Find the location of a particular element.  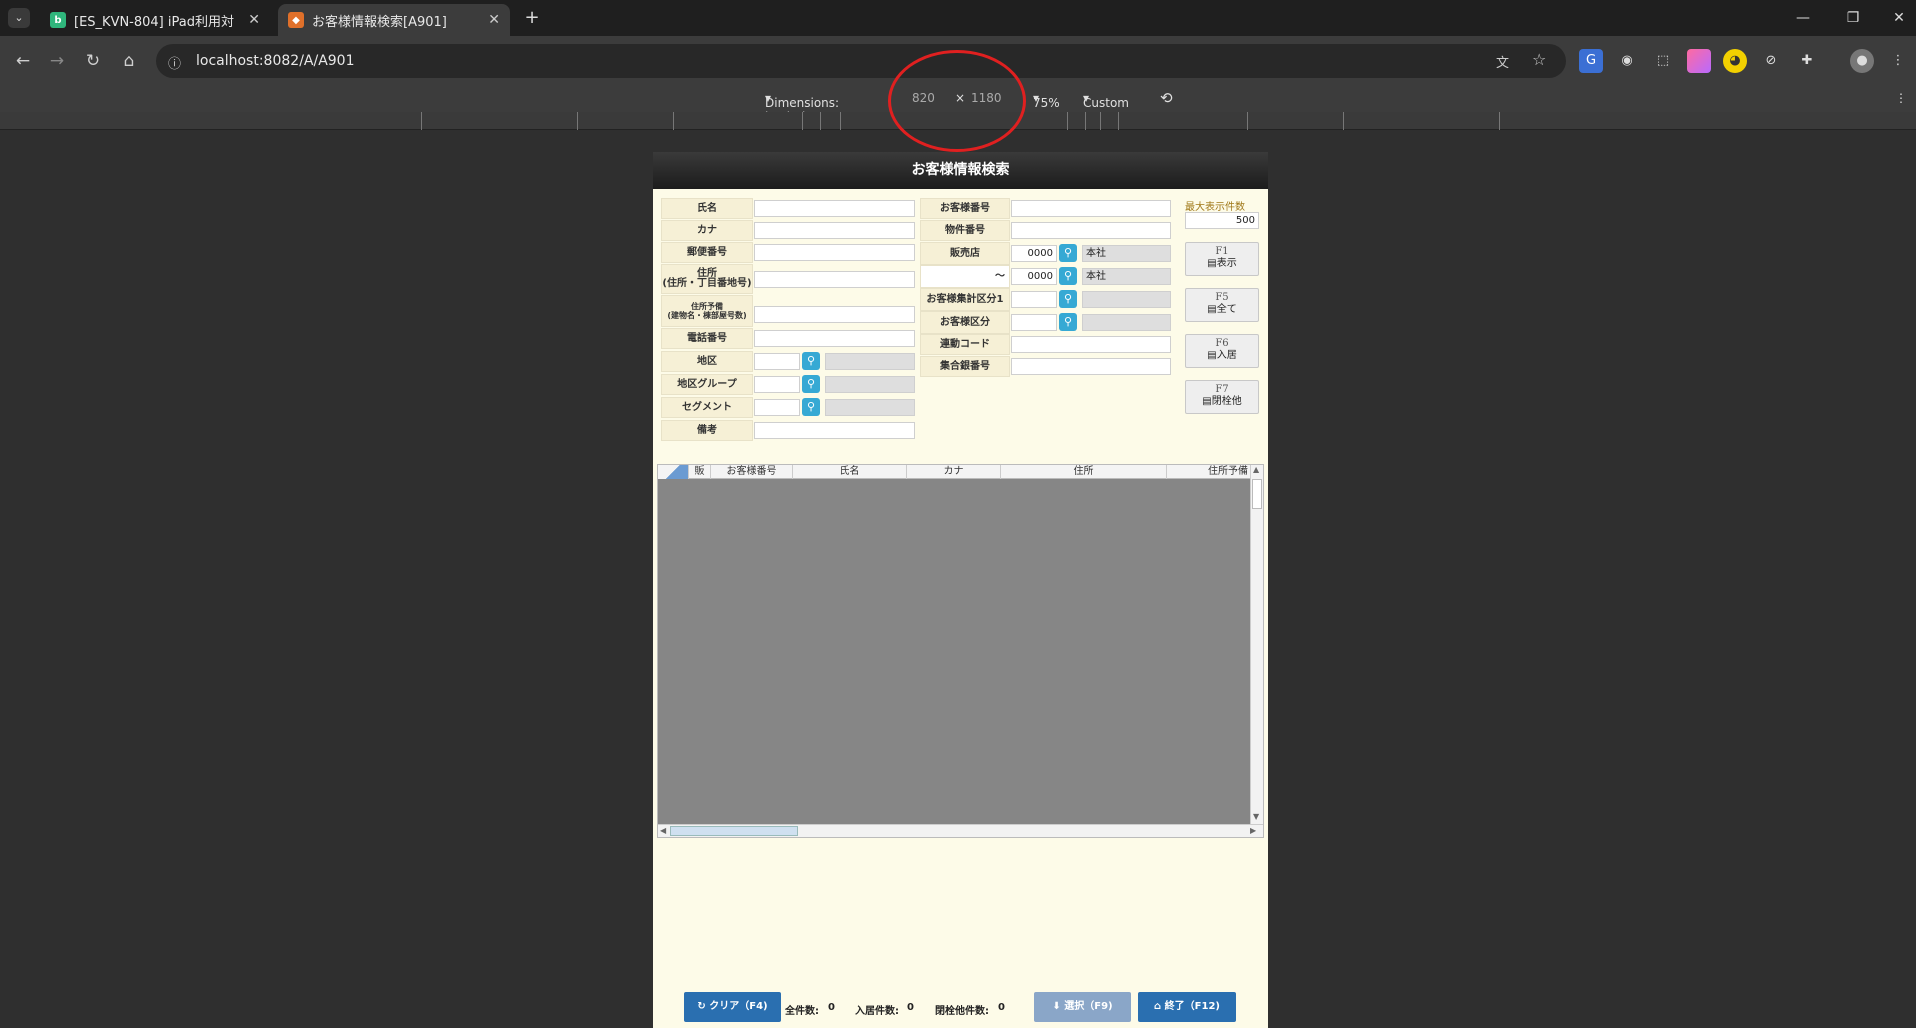

district-group-search-icon: ⚲ is located at coordinates (811, 384).